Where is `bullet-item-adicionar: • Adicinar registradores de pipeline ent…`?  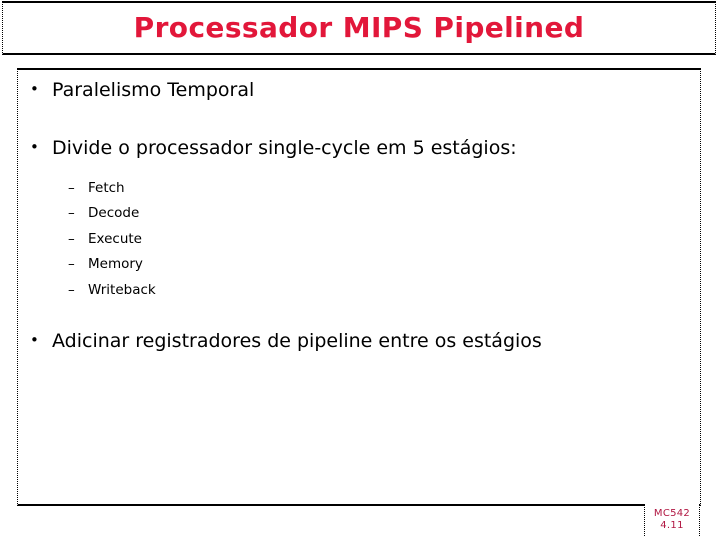 bullet-item-adicionar: • Adicinar registradores de pipeline ent… is located at coordinates (359, 341).